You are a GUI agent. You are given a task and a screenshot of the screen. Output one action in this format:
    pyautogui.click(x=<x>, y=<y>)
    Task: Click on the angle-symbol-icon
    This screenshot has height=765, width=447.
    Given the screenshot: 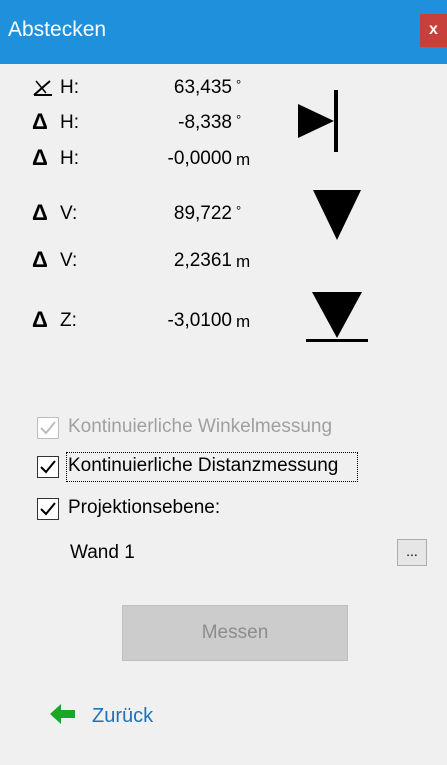 What is the action you would take?
    pyautogui.click(x=43, y=90)
    